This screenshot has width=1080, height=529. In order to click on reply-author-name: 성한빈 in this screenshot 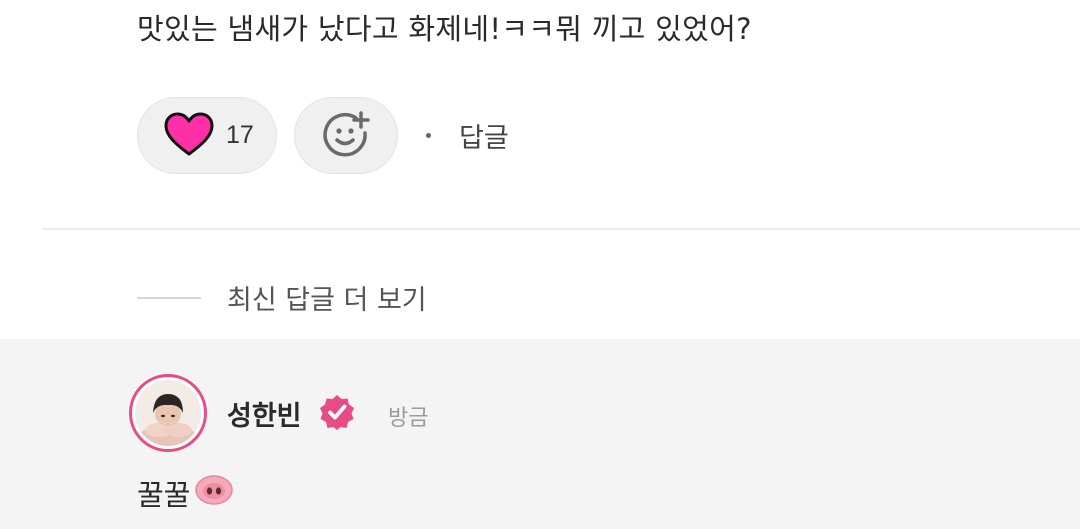, I will do `click(264, 413)`.